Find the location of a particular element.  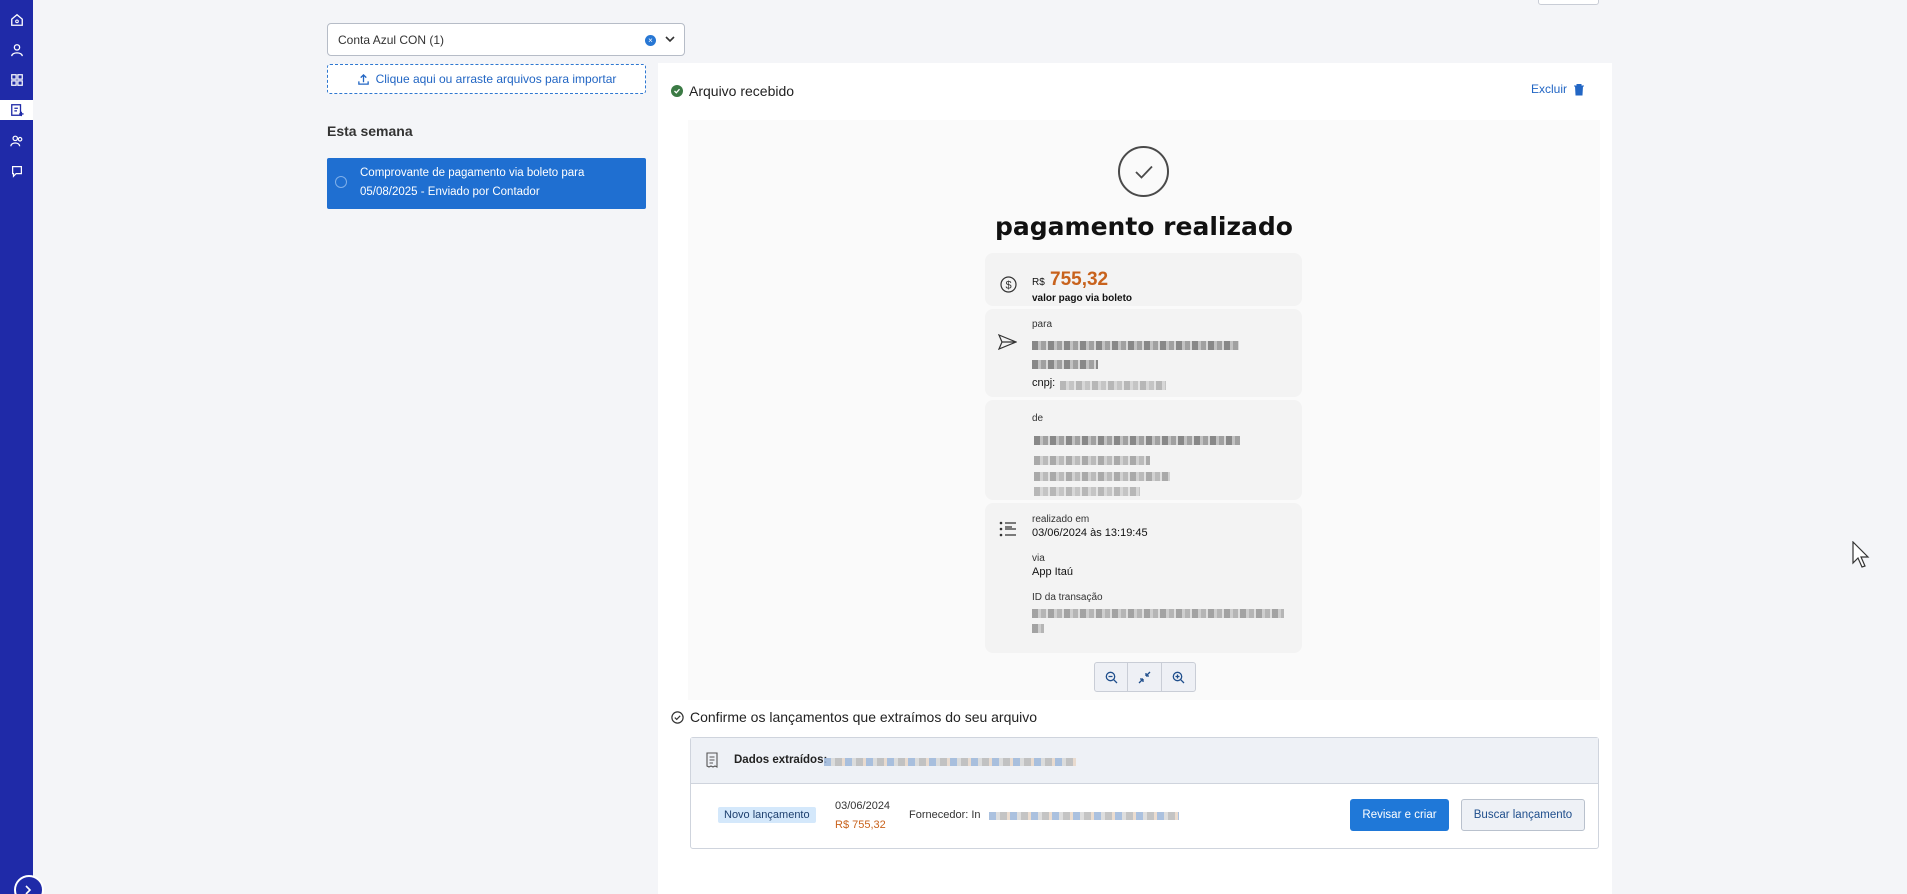

extracted-data-header: Dados extraídos: is located at coordinates (1144, 761).